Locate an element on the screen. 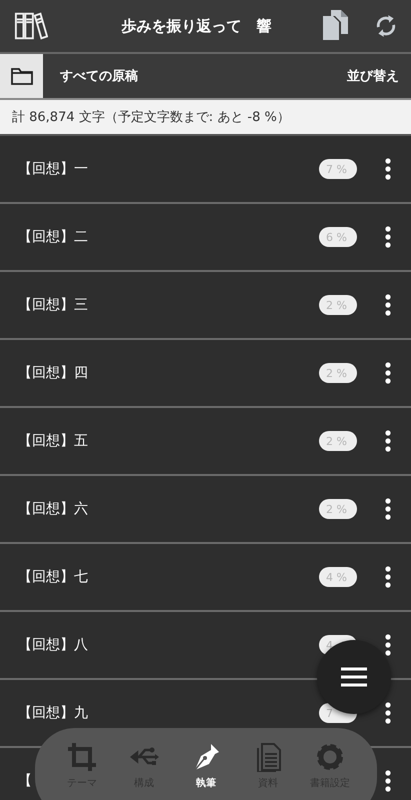 The image size is (411, 800). manuscript-title: 【回想】二 is located at coordinates (53, 237).